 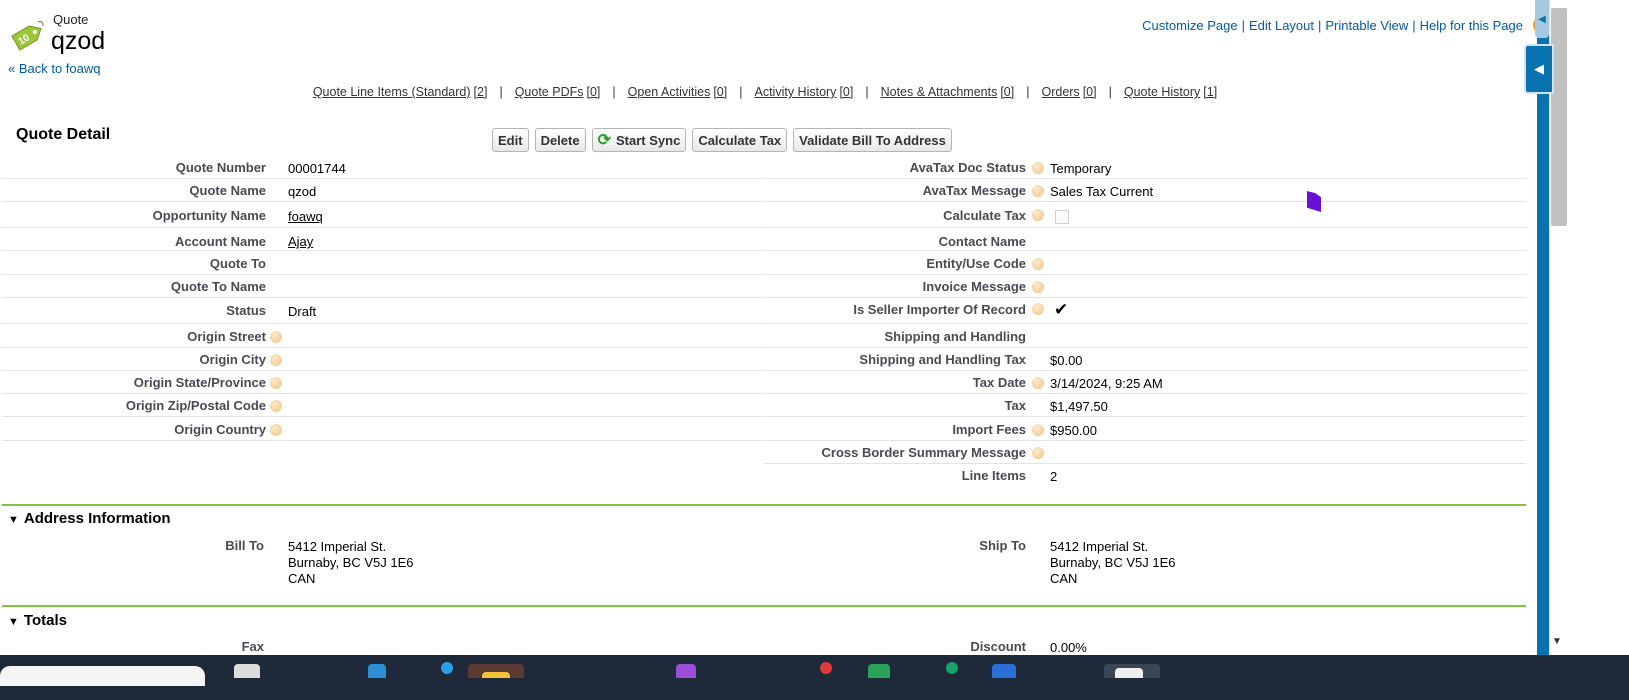 I want to click on edit-layout-link: Edit Layout, so click(x=1281, y=25).